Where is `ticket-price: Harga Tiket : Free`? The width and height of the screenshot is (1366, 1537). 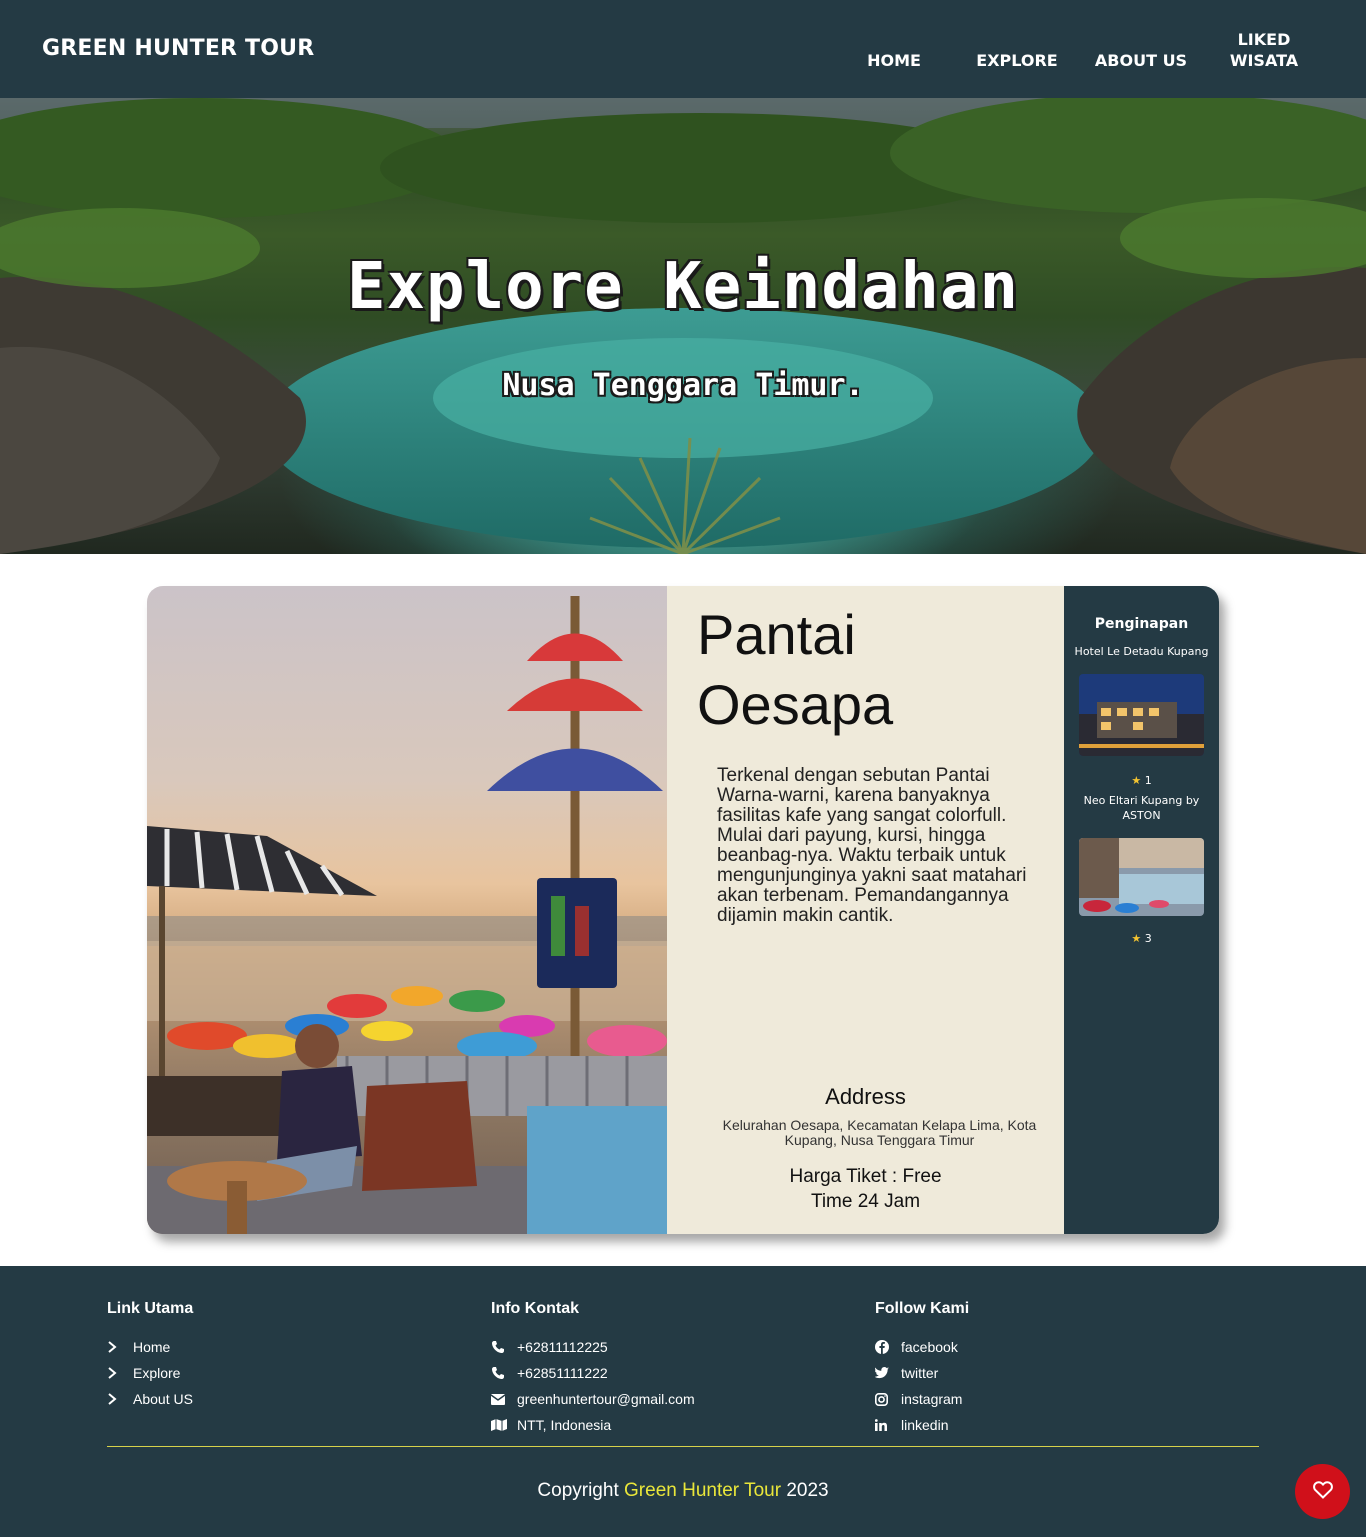
ticket-price: Harga Tiket : Free is located at coordinates (865, 1176).